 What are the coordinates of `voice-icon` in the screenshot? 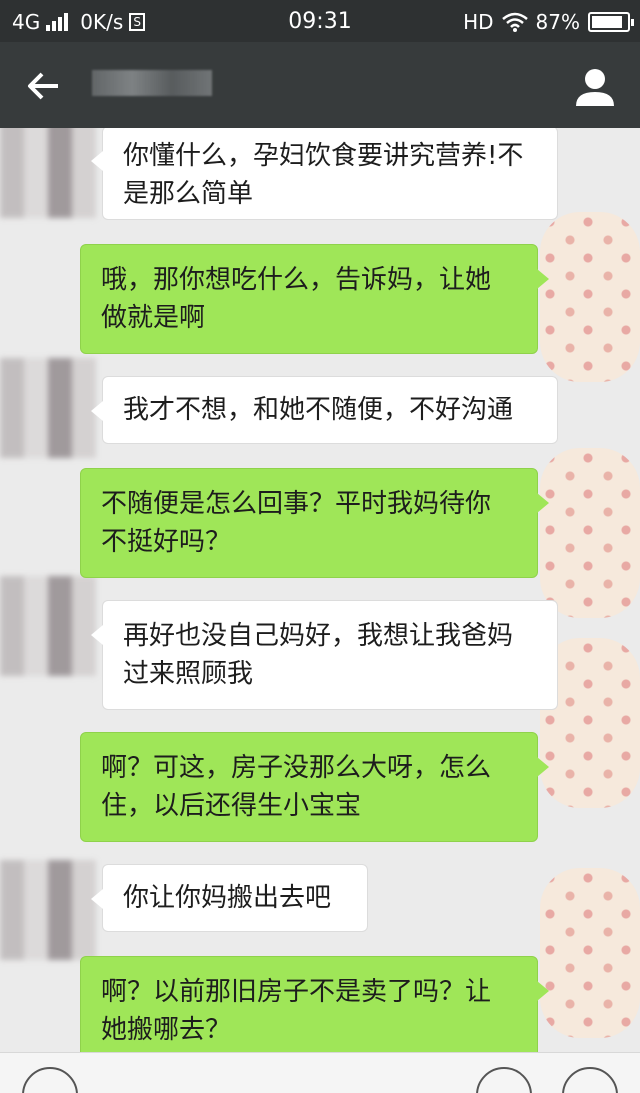 It's located at (50, 1080).